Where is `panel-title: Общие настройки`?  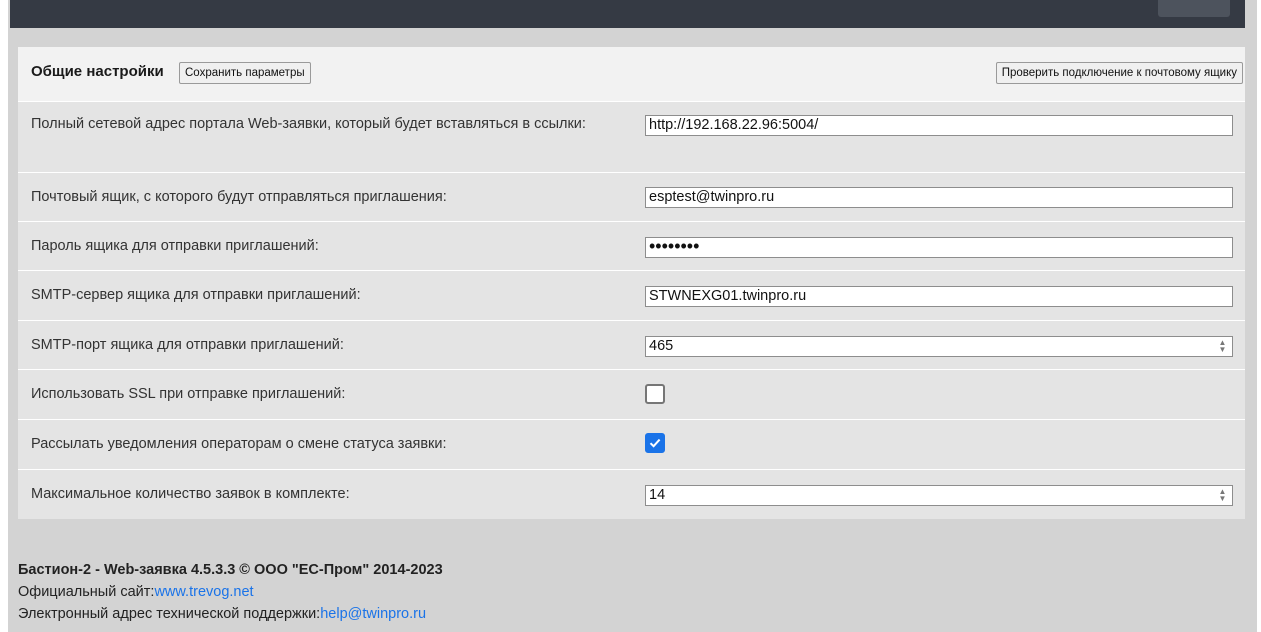 panel-title: Общие настройки is located at coordinates (97, 71).